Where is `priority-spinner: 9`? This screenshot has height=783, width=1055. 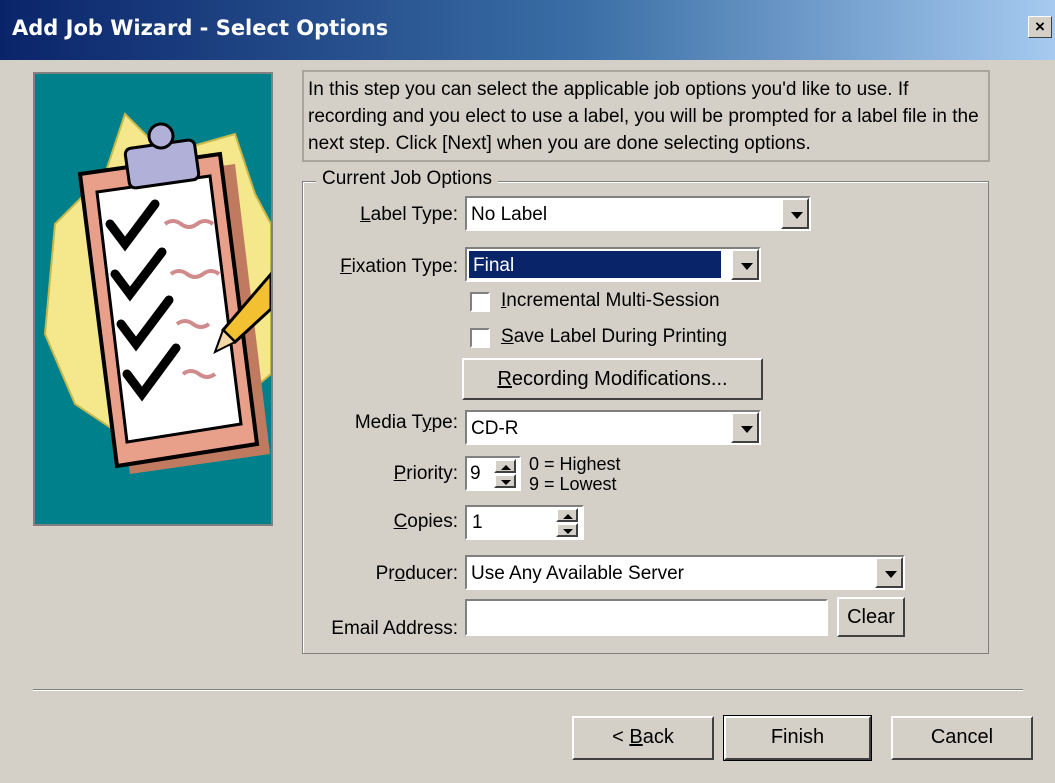 priority-spinner: 9 is located at coordinates (493, 473).